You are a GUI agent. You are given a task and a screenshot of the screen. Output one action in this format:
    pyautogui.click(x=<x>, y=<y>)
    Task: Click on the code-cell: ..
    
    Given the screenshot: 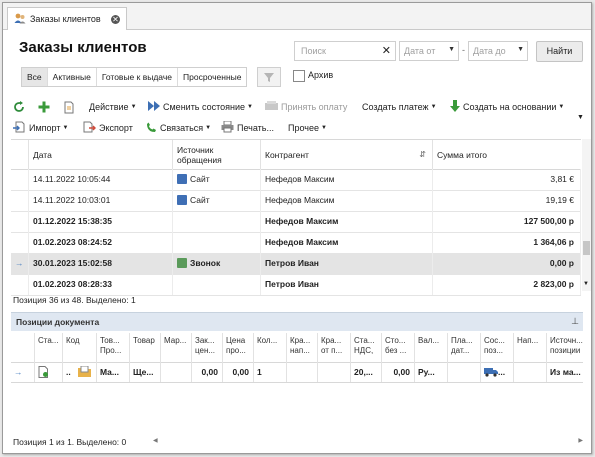 What is the action you would take?
    pyautogui.click(x=80, y=372)
    